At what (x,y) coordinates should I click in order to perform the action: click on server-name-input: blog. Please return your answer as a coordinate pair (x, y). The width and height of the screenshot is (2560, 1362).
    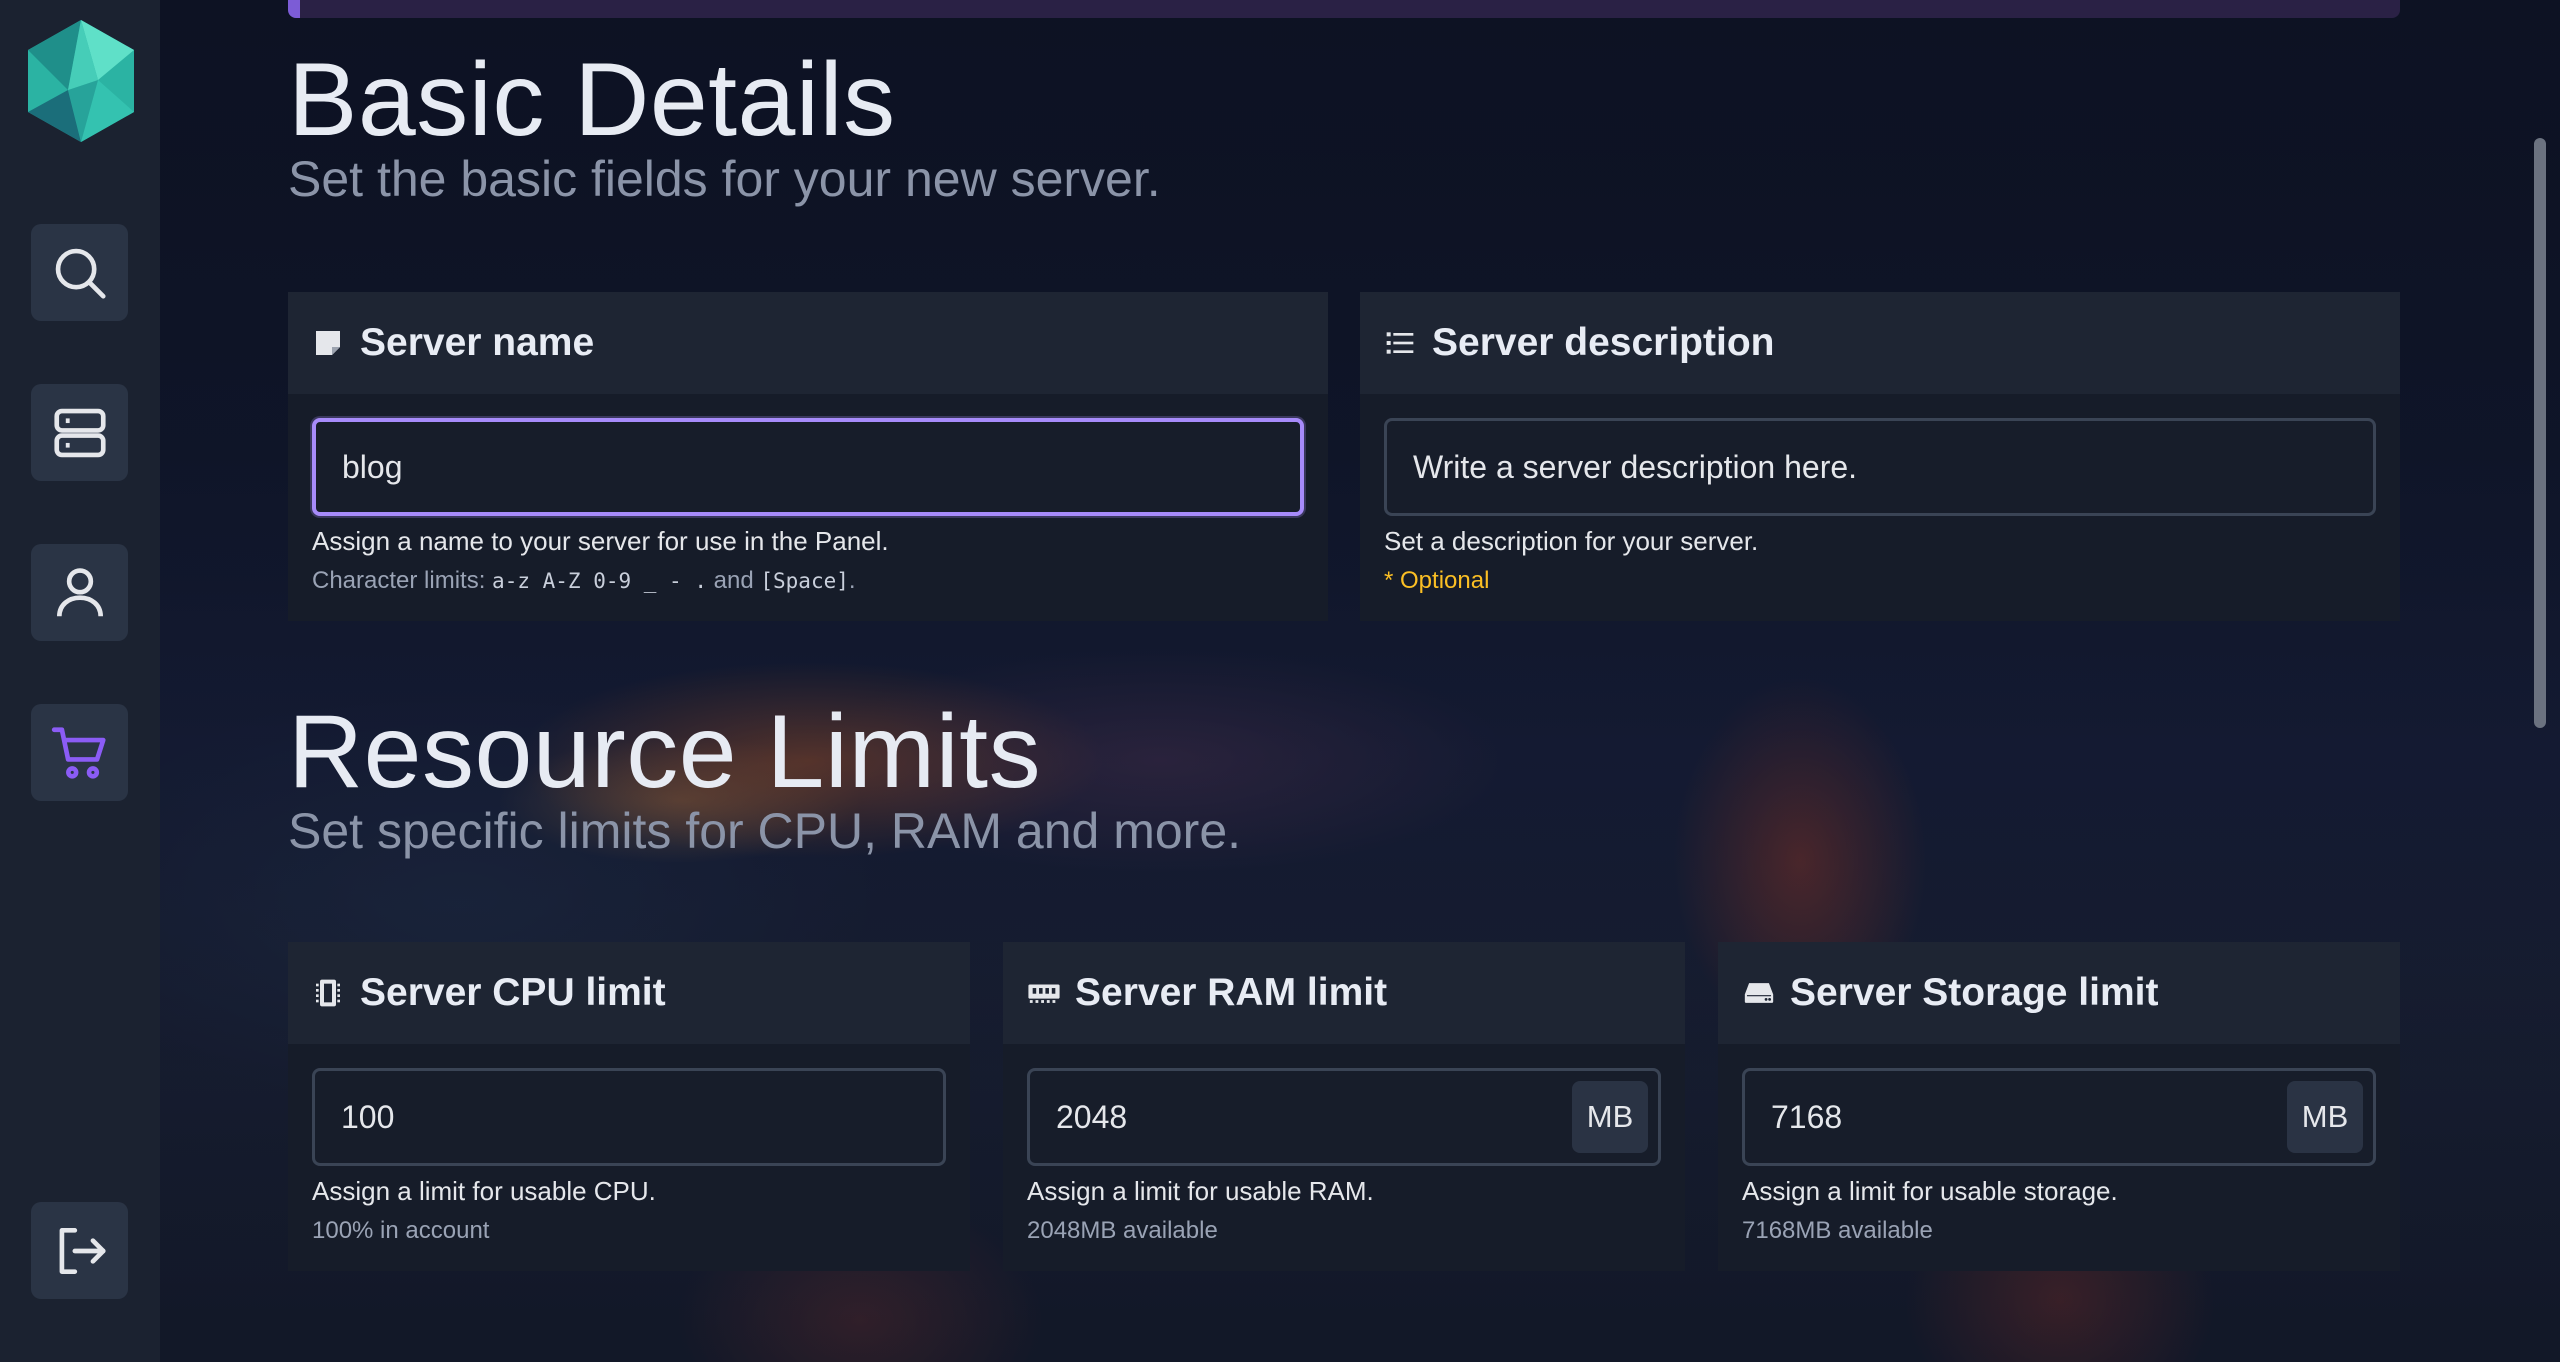
    Looking at the image, I should click on (808, 467).